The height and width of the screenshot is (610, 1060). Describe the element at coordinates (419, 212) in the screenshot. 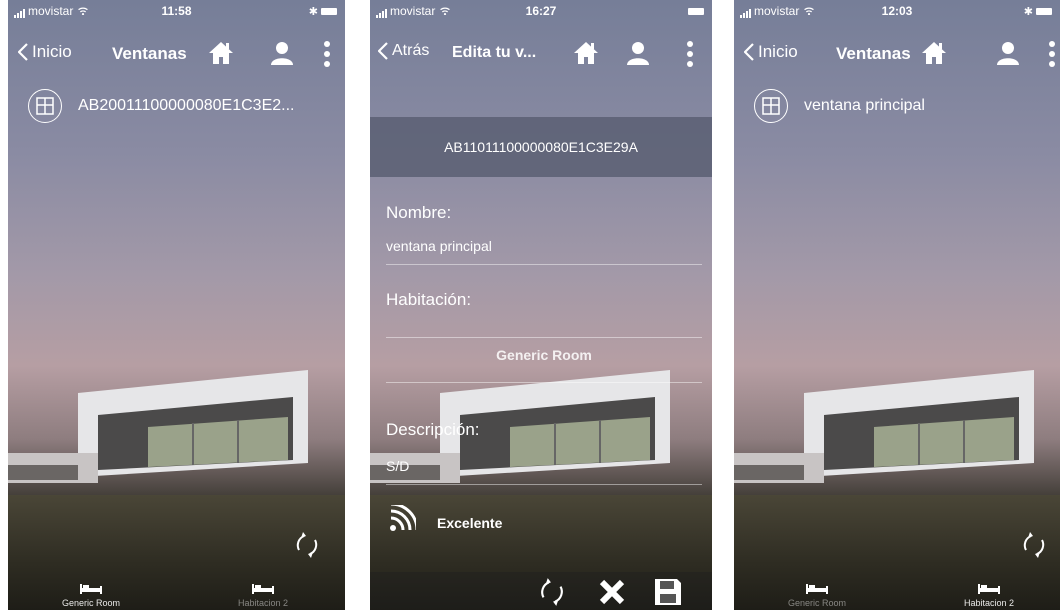

I see `name-label: Nombre:` at that location.